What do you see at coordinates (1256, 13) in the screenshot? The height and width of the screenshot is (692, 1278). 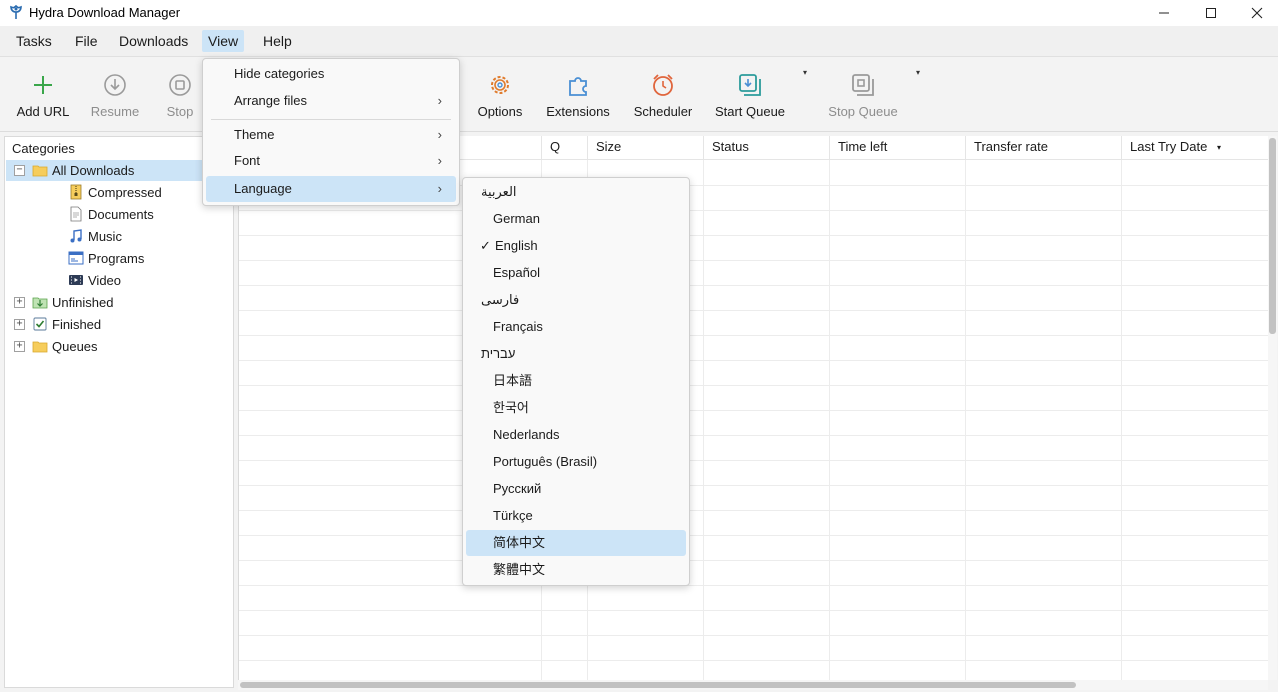 I see `close-button` at bounding box center [1256, 13].